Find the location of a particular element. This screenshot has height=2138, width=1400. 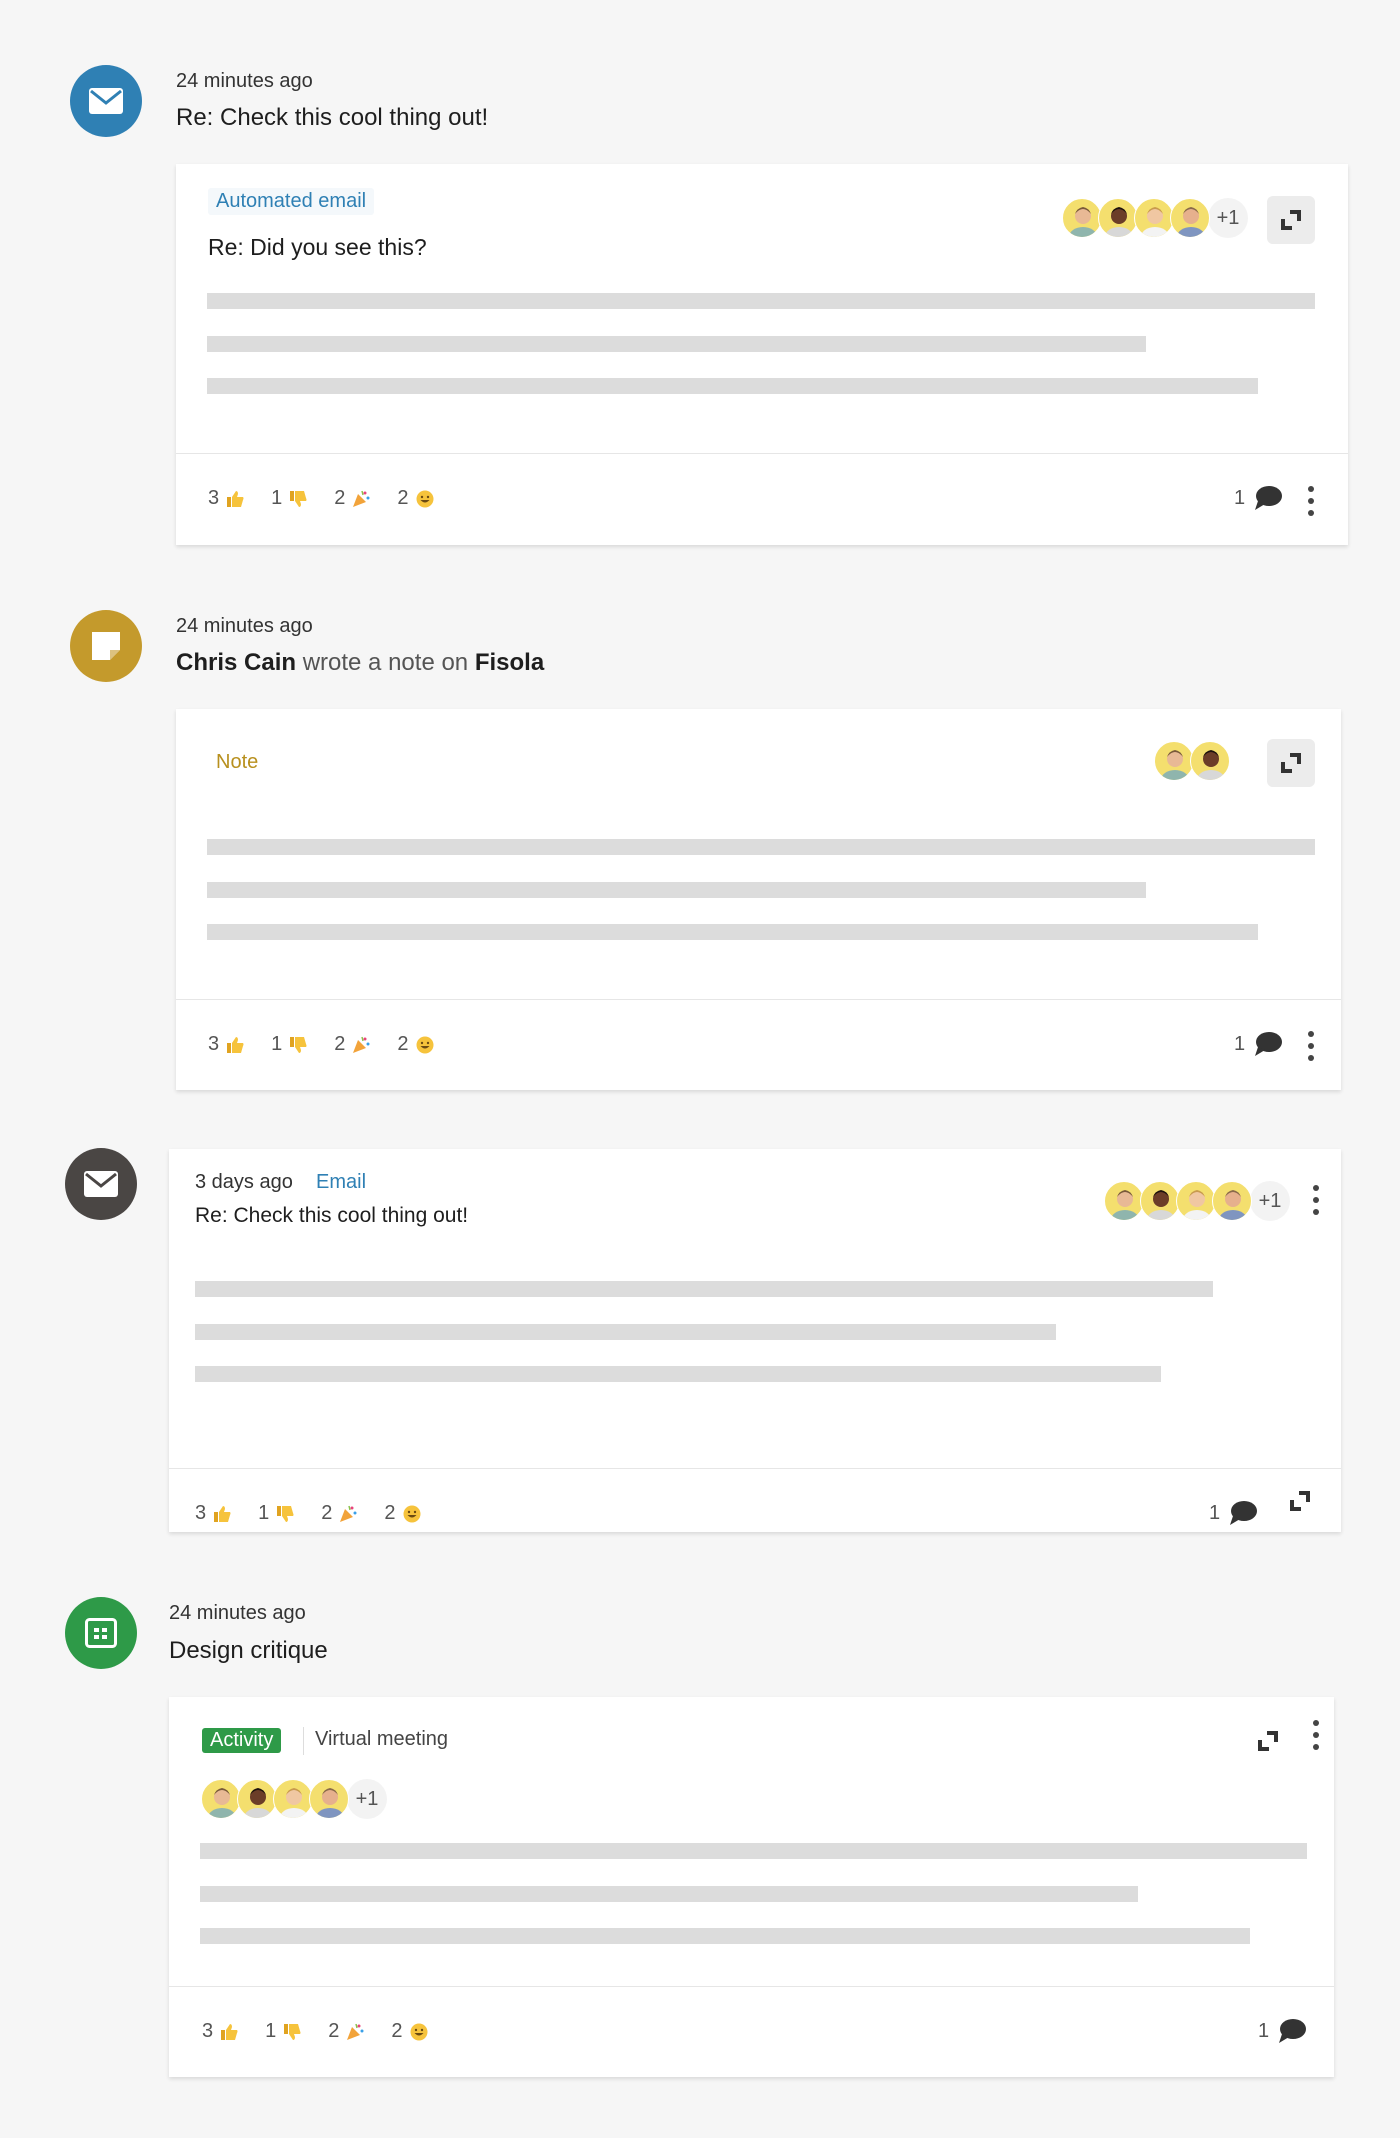

more-participants-count: +1 is located at coordinates (367, 1799).